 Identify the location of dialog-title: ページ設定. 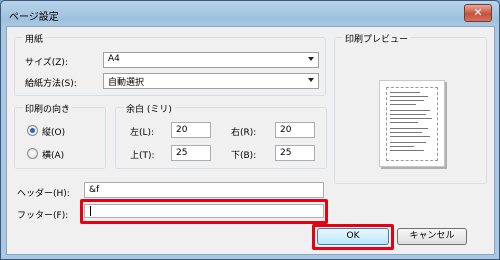
(34, 17).